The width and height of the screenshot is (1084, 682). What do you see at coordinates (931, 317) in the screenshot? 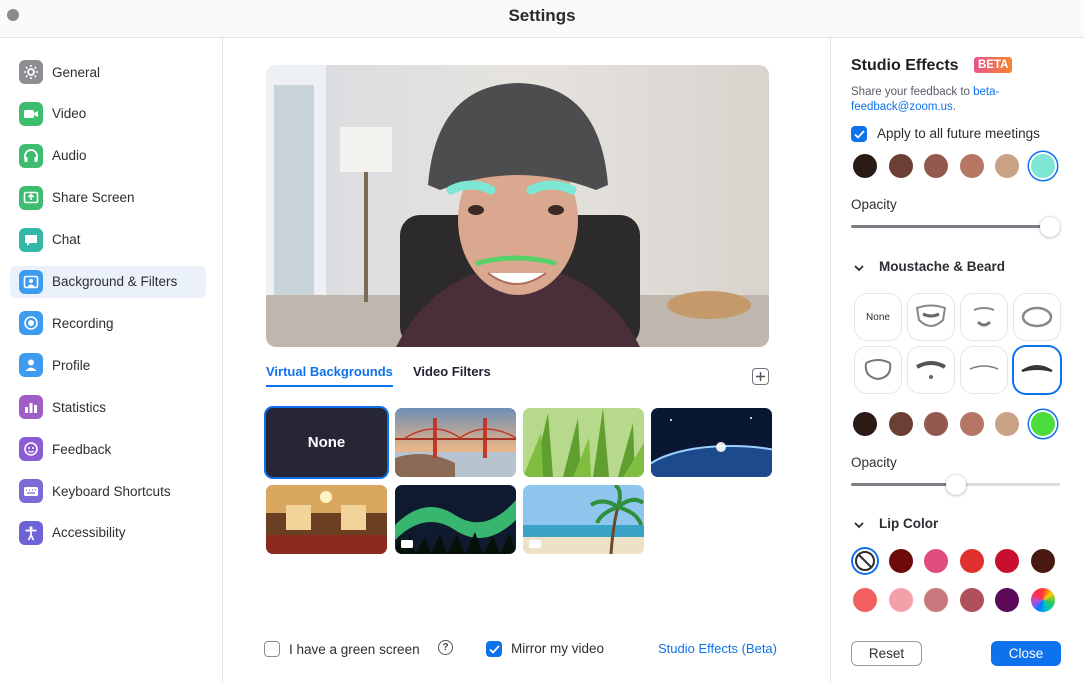
I see `beard-style-full-beard` at bounding box center [931, 317].